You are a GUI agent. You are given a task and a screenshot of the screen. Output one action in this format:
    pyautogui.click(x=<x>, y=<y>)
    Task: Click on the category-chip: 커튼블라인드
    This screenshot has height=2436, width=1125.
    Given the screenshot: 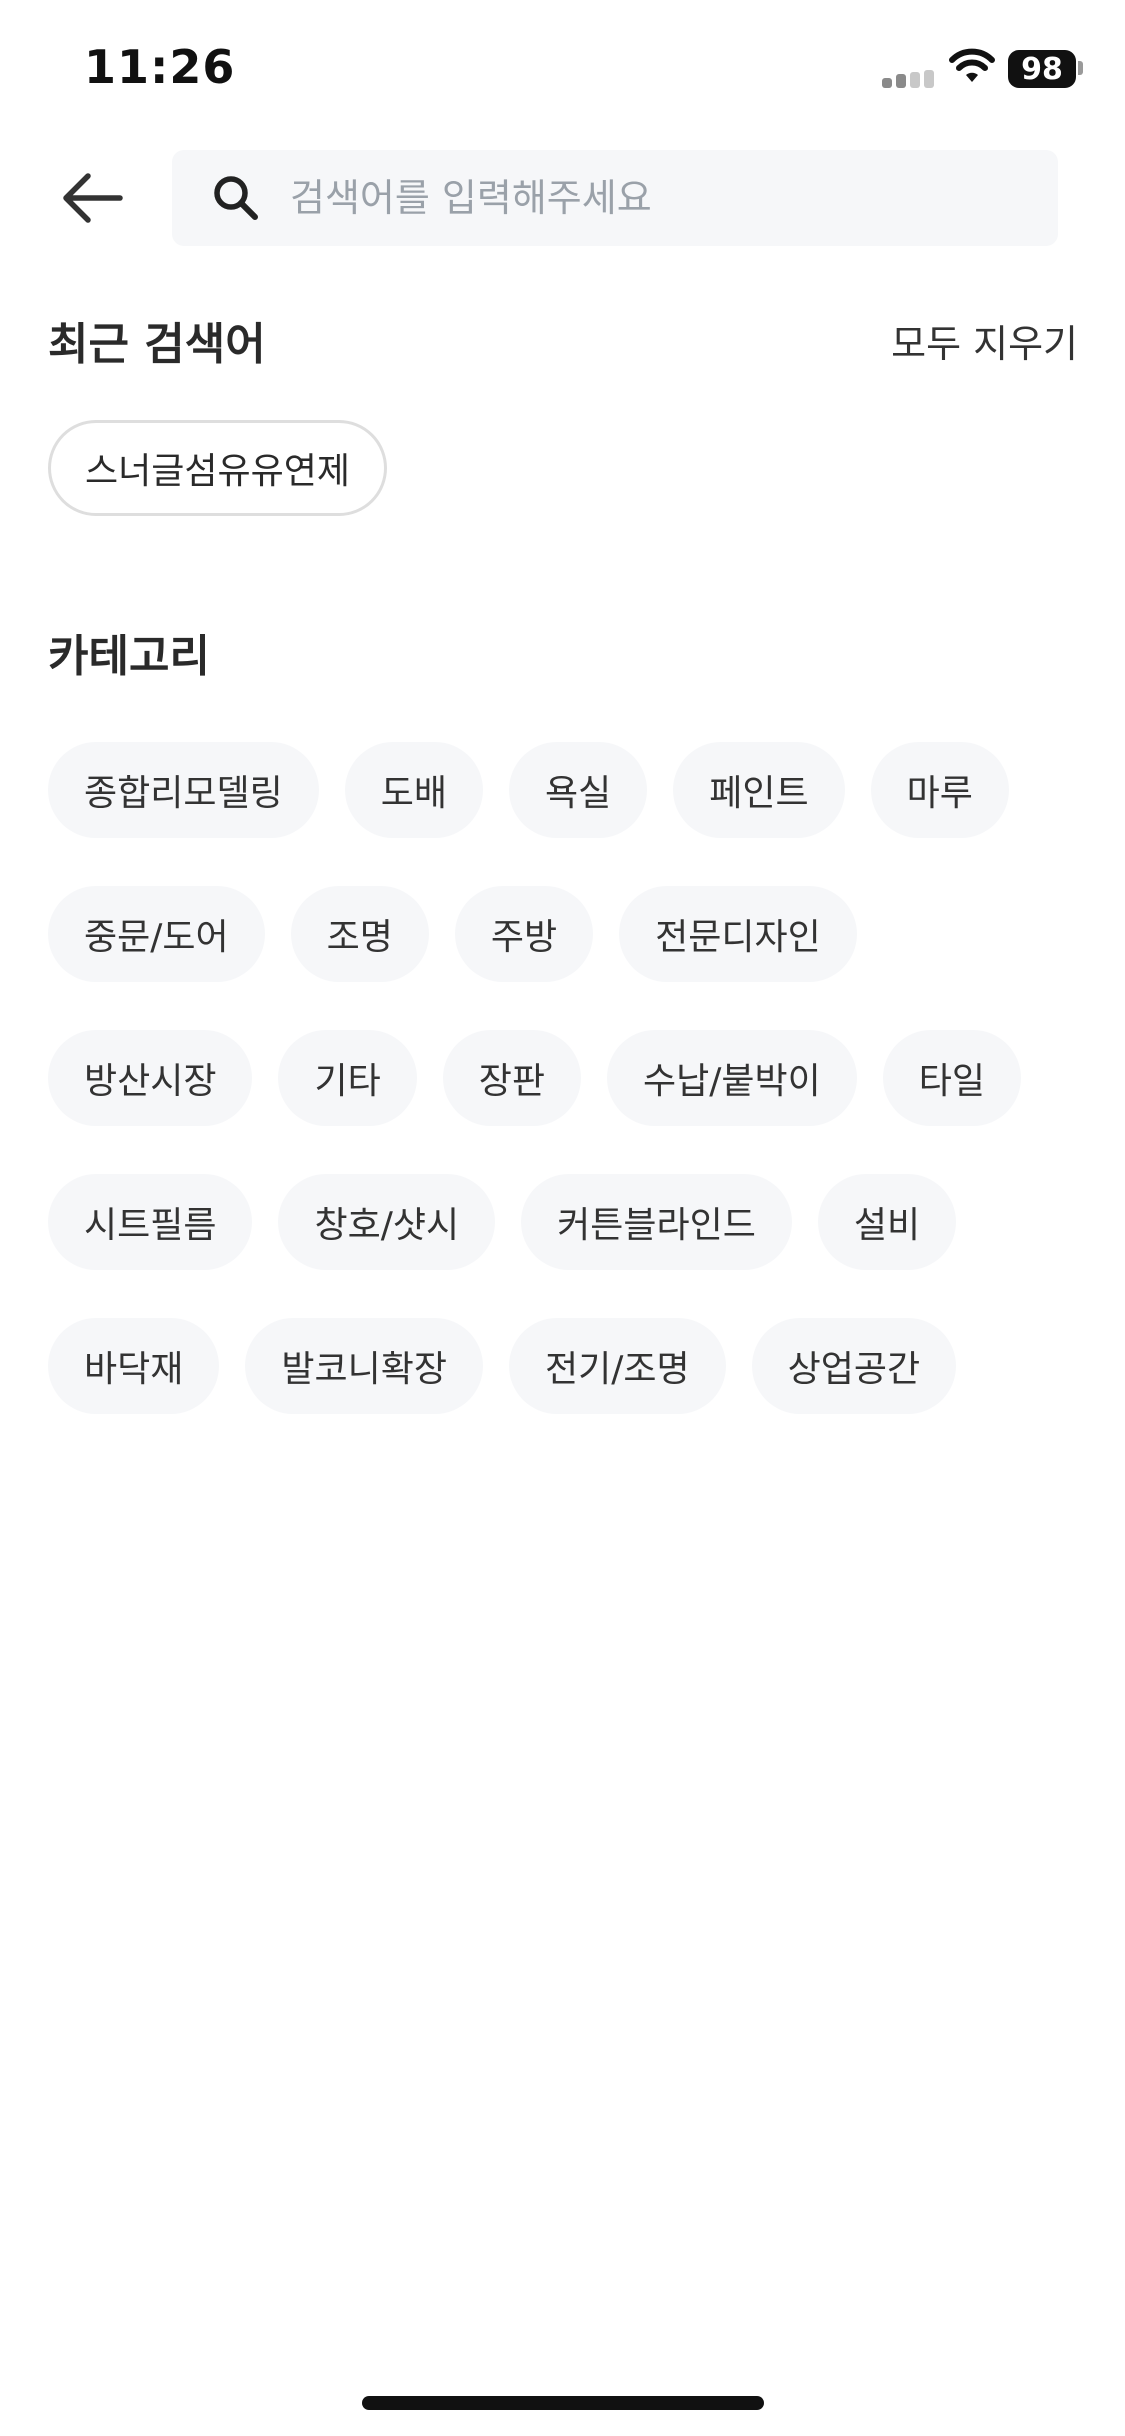 What is the action you would take?
    pyautogui.click(x=656, y=1222)
    